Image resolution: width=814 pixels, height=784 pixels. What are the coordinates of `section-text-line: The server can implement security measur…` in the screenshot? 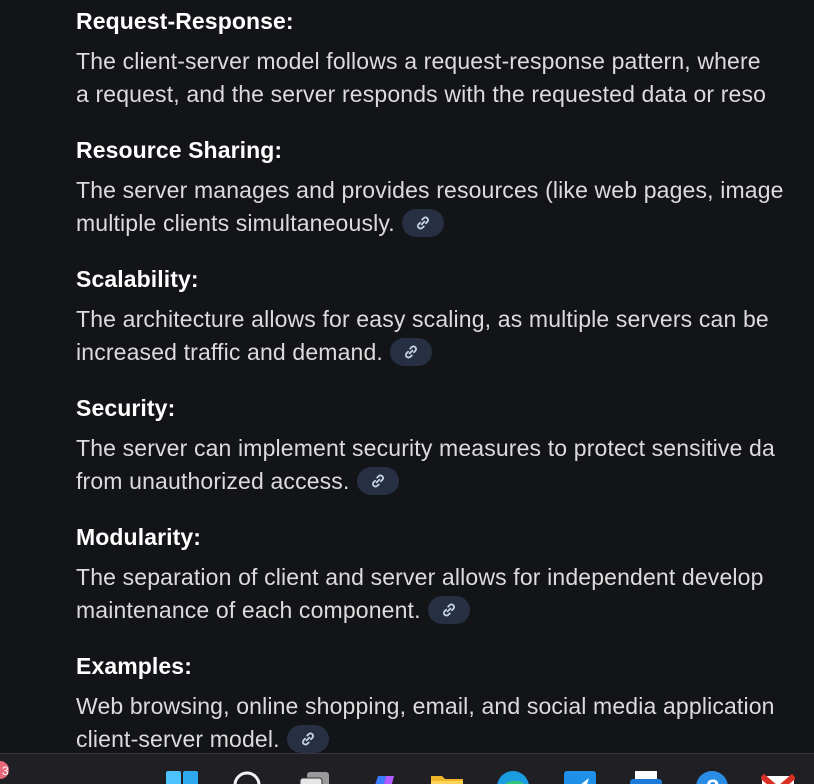 It's located at (425, 448).